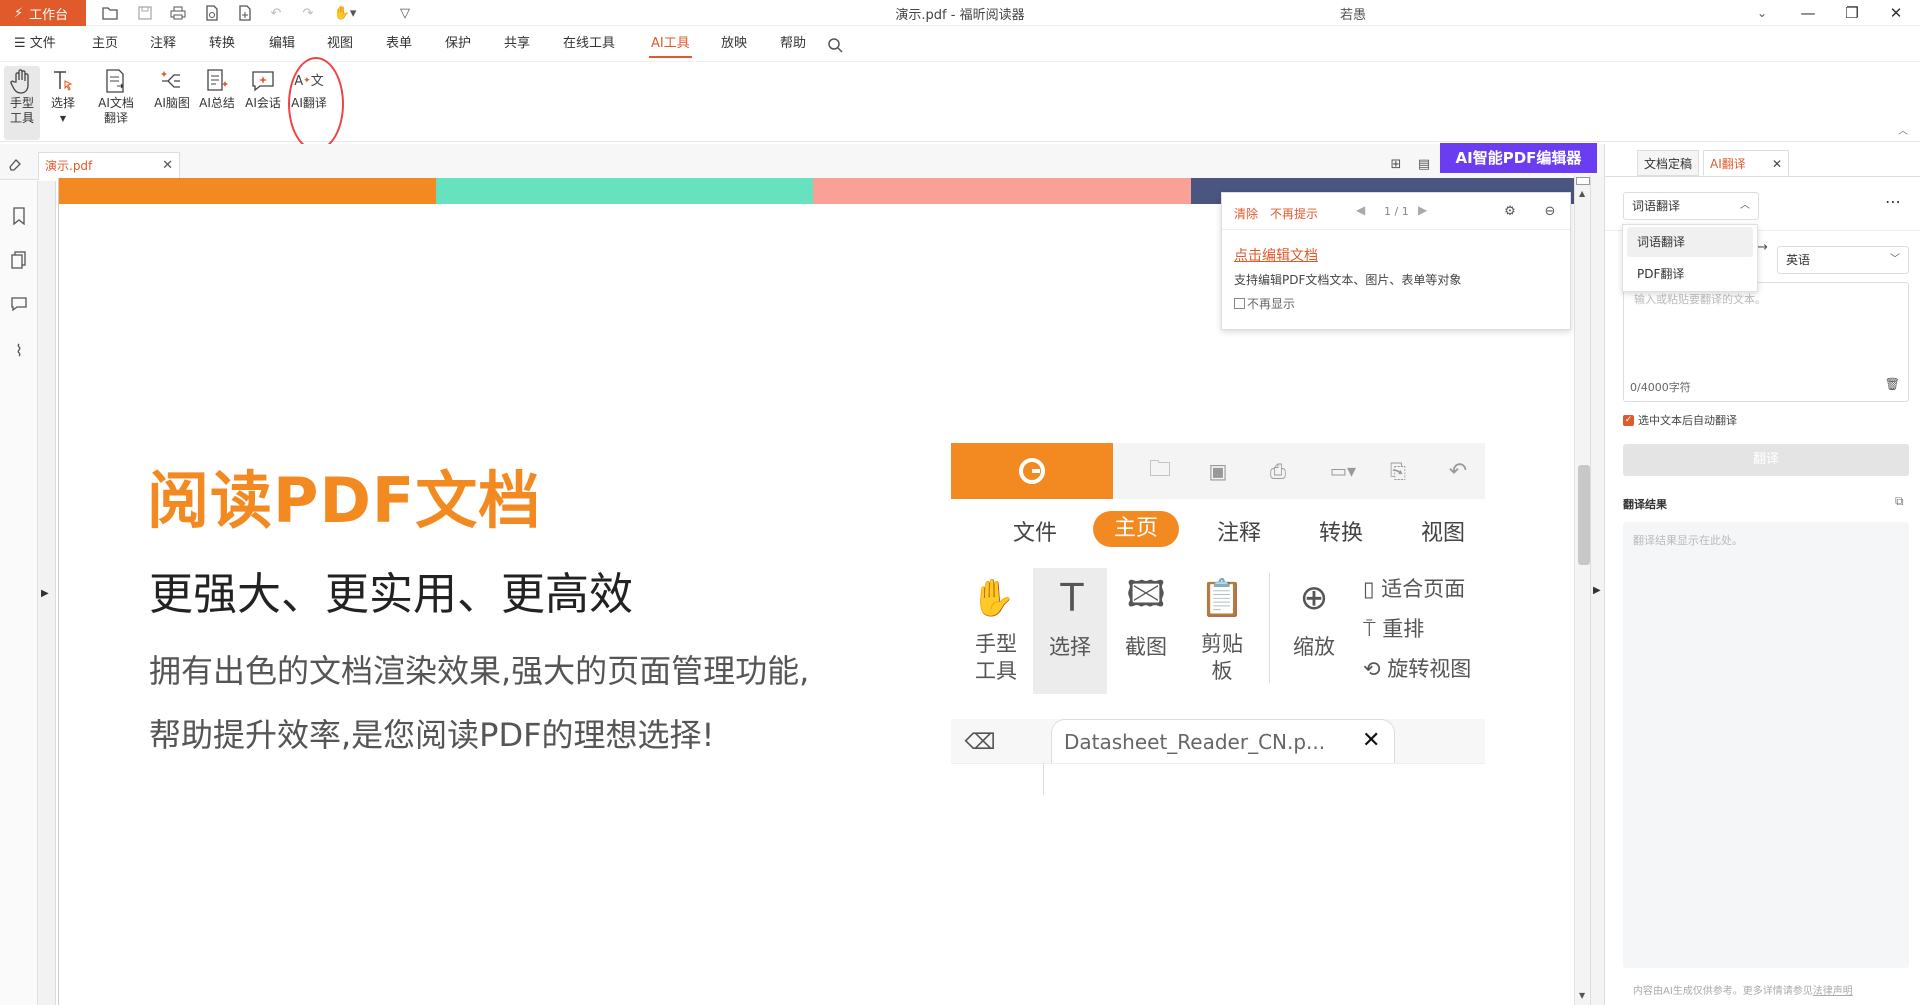 This screenshot has height=1005, width=1920. Describe the element at coordinates (1668, 163) in the screenshot. I see `tab-document-finalize: 文档定稿` at that location.